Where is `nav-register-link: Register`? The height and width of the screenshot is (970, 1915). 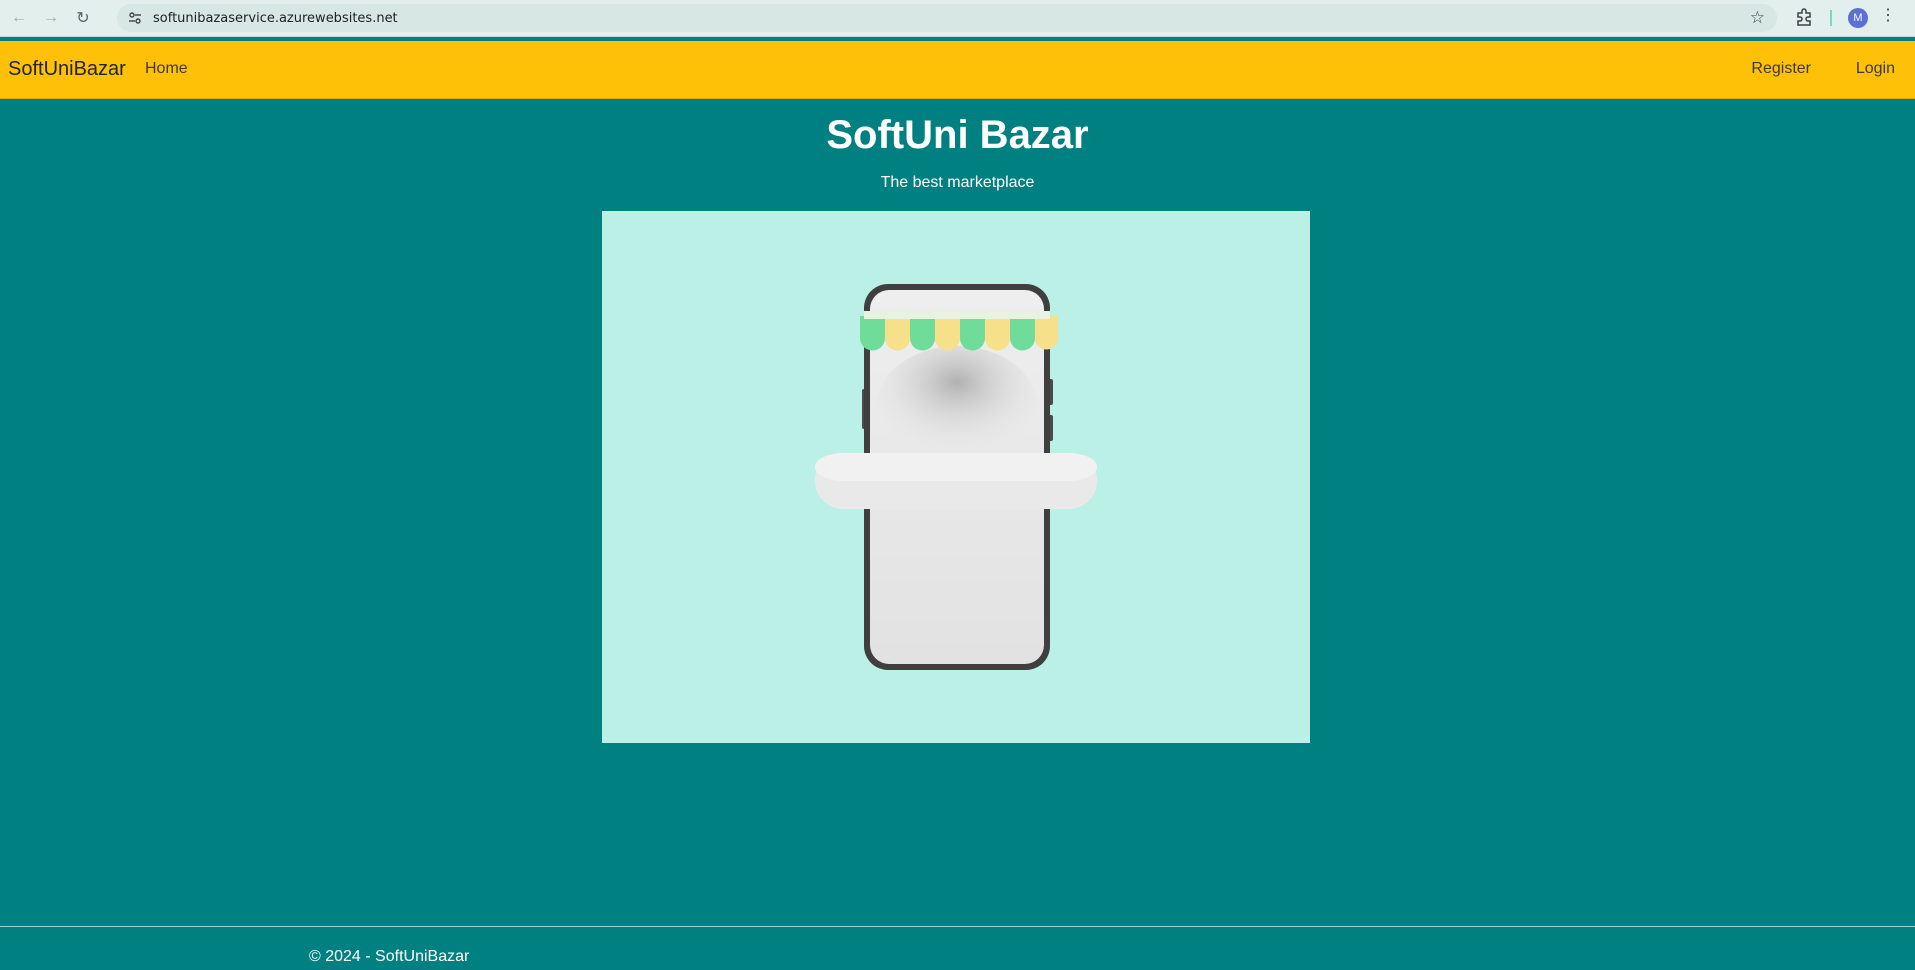 nav-register-link: Register is located at coordinates (1781, 69).